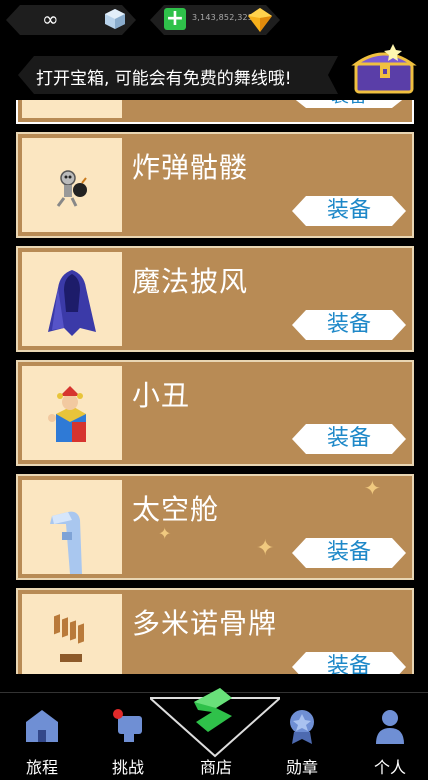 The width and height of the screenshot is (428, 780). Describe the element at coordinates (260, 20) in the screenshot. I see `gem-icon` at that location.